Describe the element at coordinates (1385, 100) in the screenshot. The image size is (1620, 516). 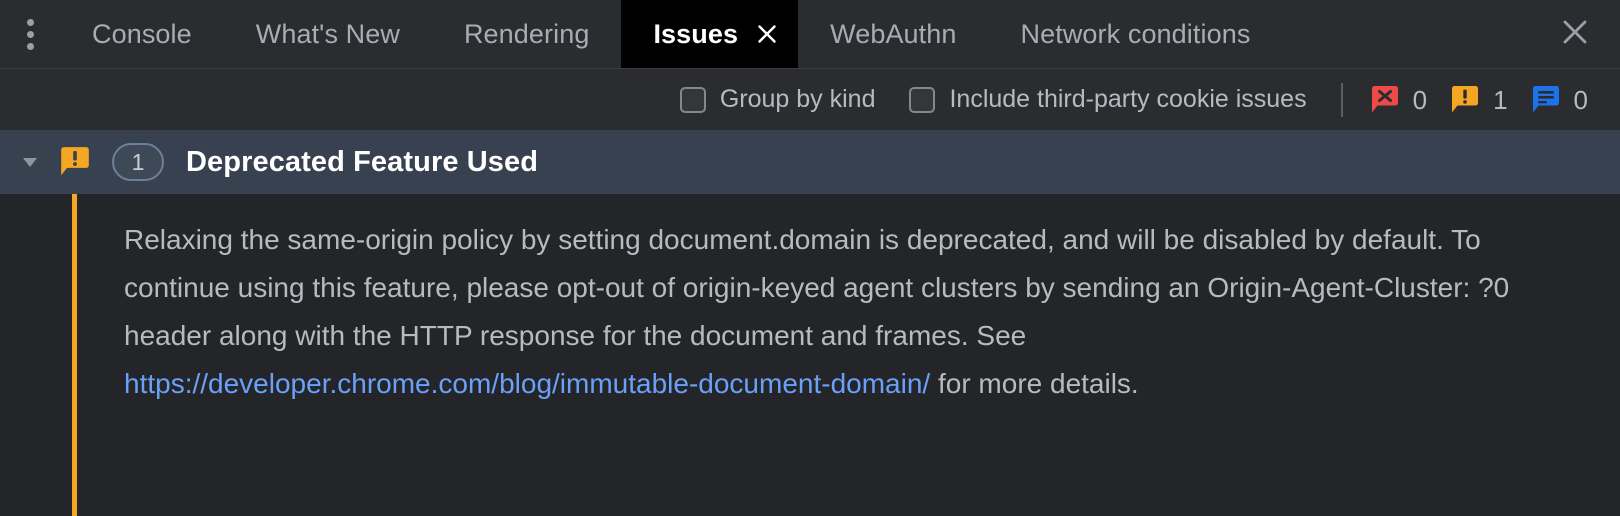
I see `error-bubble-icon` at that location.